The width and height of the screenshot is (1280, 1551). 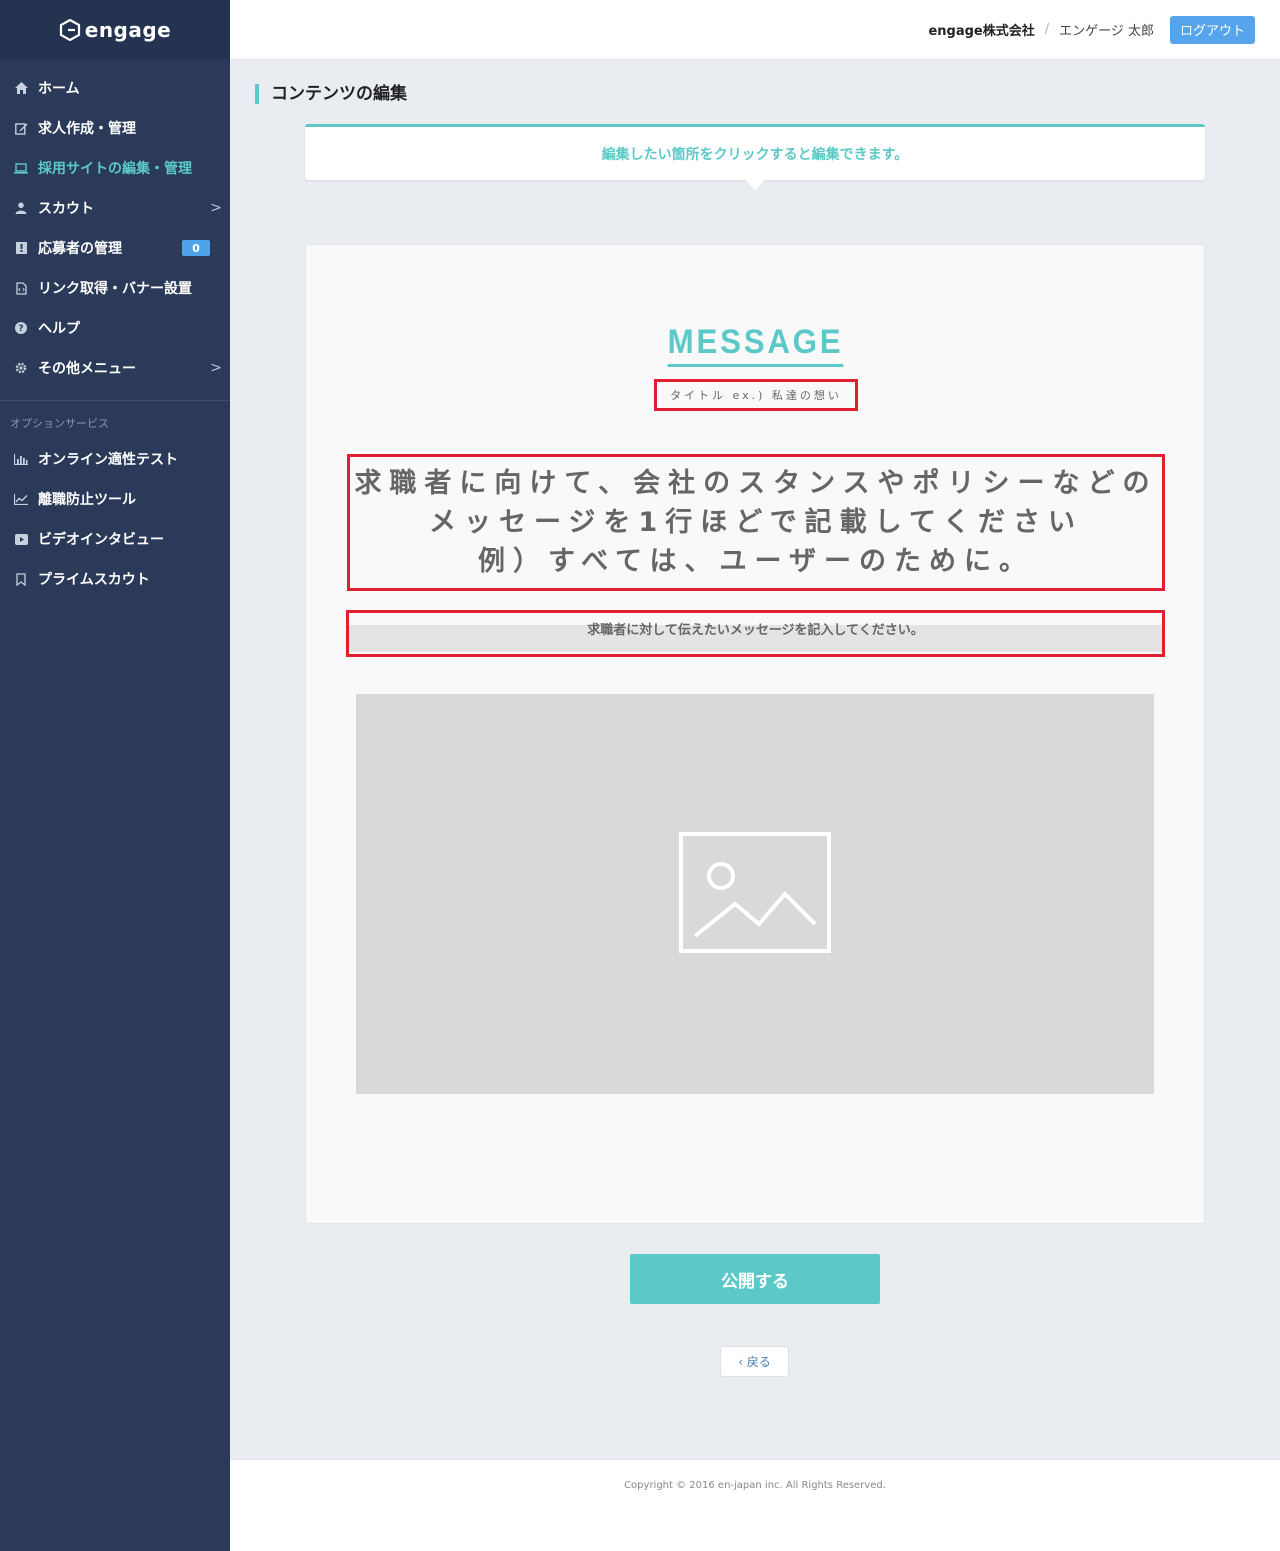 I want to click on laptop-icon, so click(x=21, y=168).